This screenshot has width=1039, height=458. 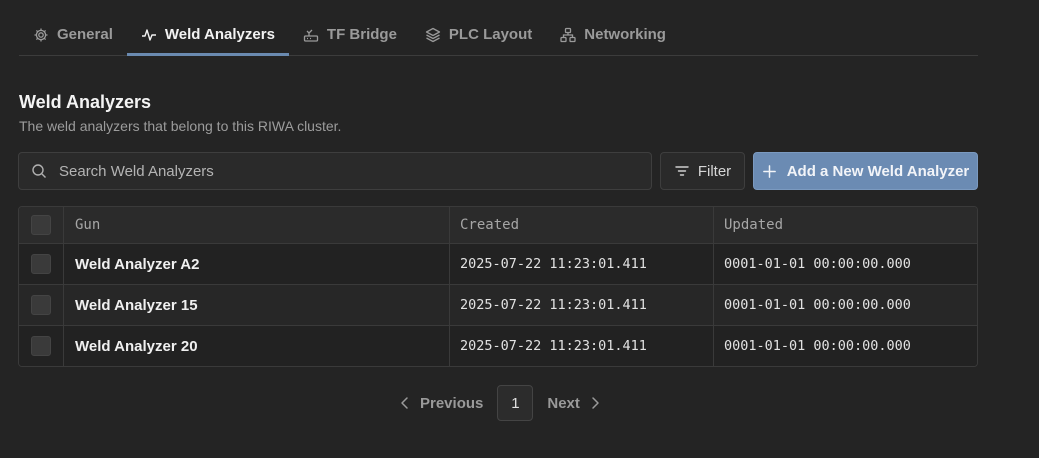 What do you see at coordinates (361, 34) in the screenshot?
I see `tab-label: TF Bridge` at bounding box center [361, 34].